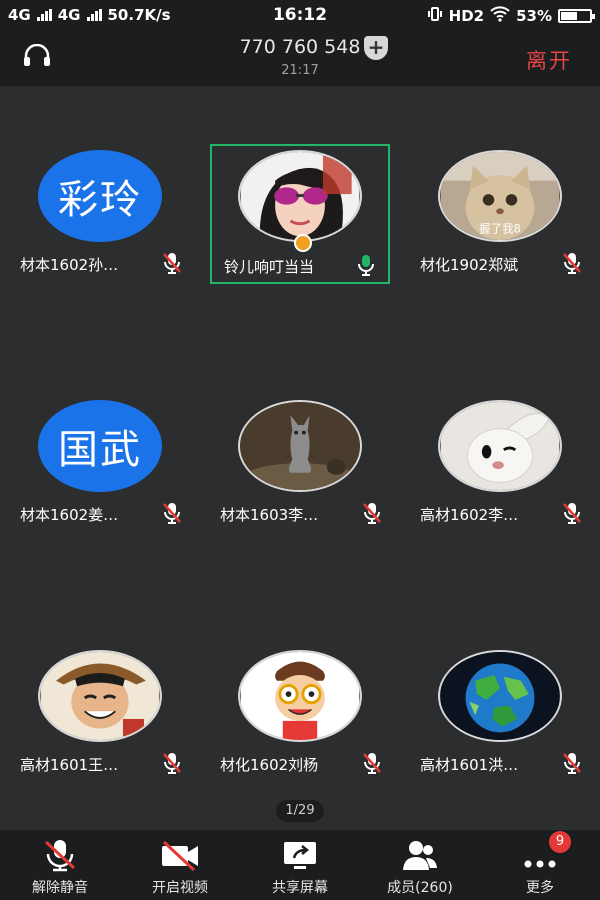 The height and width of the screenshot is (900, 600). I want to click on participant-tile: 材化1602刘杨, so click(300, 714).